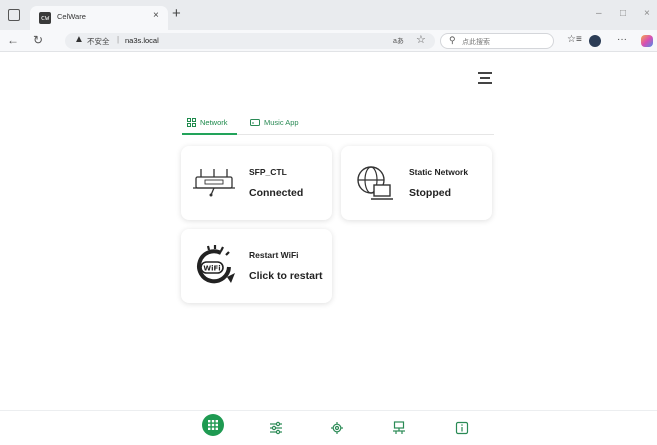 Image resolution: width=657 pixels, height=445 pixels. I want to click on favorite-star-icon: ☆, so click(421, 39).